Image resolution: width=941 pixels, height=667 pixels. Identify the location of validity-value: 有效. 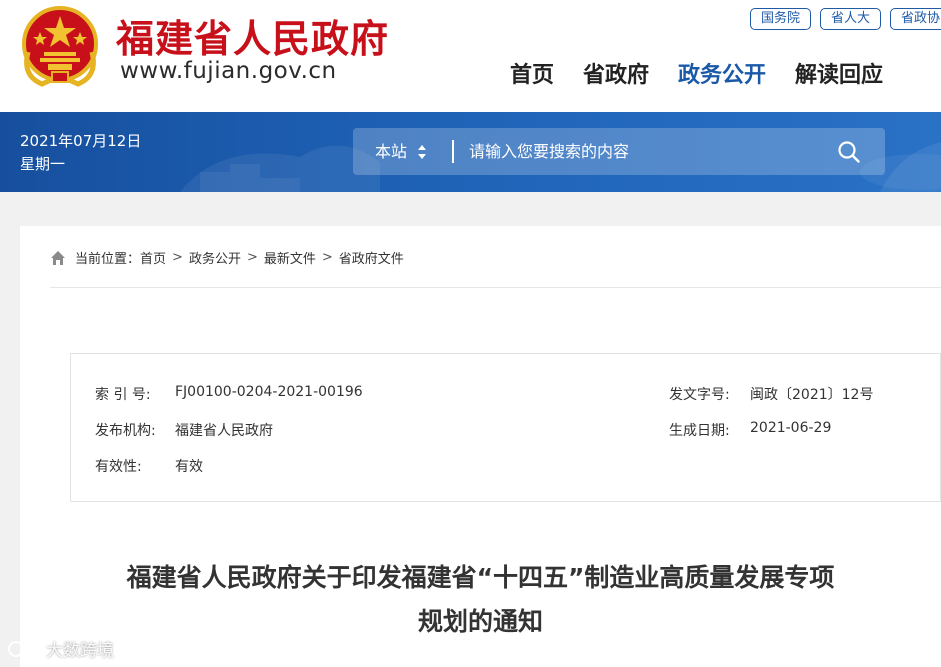
(189, 467).